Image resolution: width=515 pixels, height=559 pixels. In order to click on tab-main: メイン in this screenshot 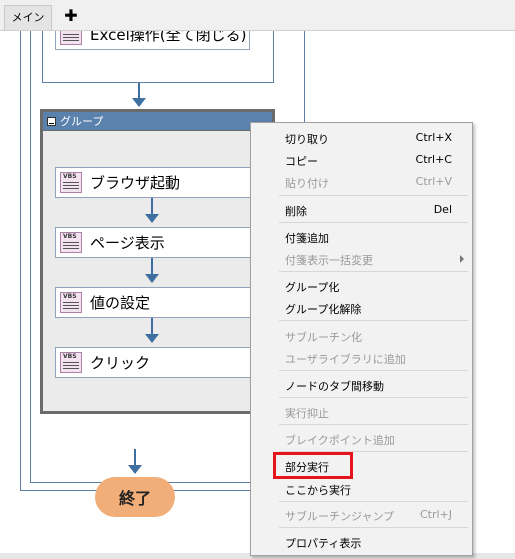, I will do `click(28, 17)`.